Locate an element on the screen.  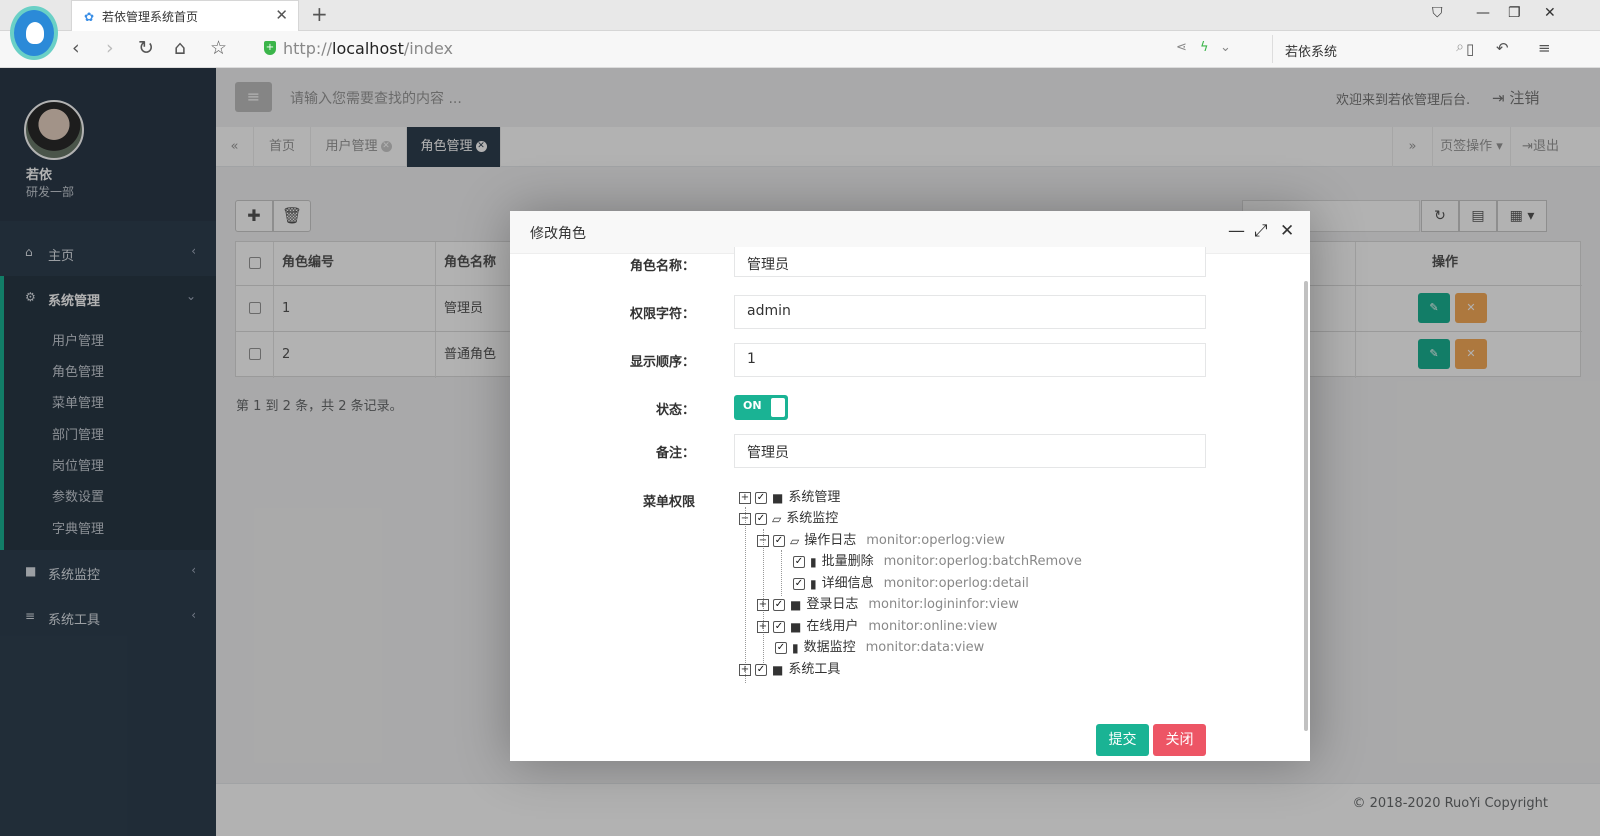
tree-node: + ✓ ■ 系统工具 is located at coordinates (789, 668).